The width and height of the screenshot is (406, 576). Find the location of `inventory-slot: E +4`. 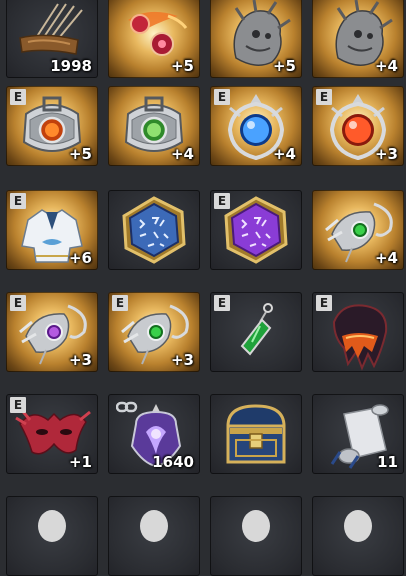

inventory-slot: E +4 is located at coordinates (256, 126).